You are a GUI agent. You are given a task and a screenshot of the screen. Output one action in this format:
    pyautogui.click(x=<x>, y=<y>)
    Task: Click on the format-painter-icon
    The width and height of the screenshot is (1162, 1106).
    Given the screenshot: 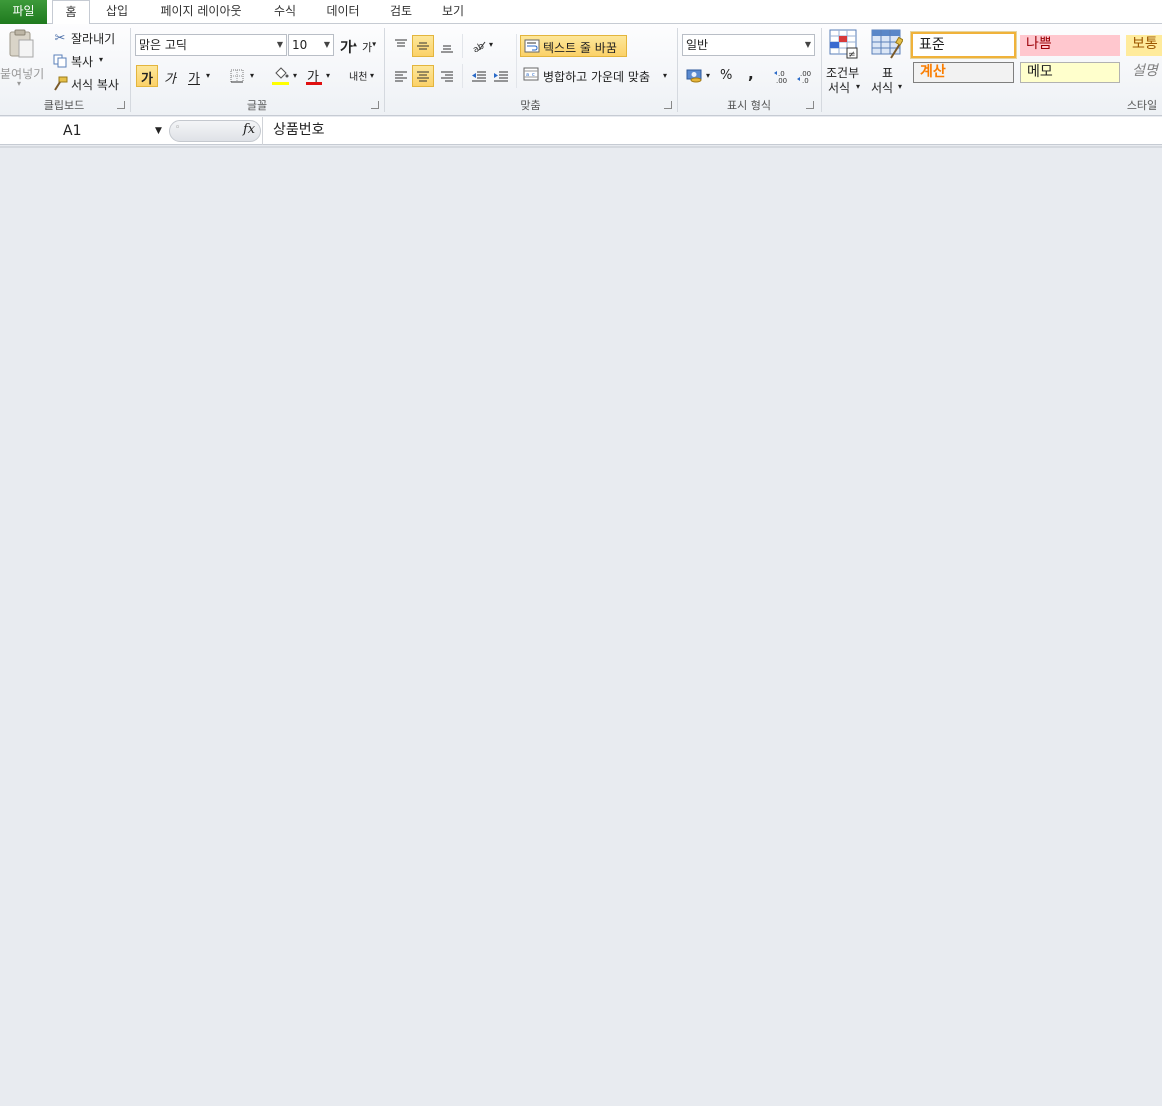 What is the action you would take?
    pyautogui.click(x=60, y=84)
    